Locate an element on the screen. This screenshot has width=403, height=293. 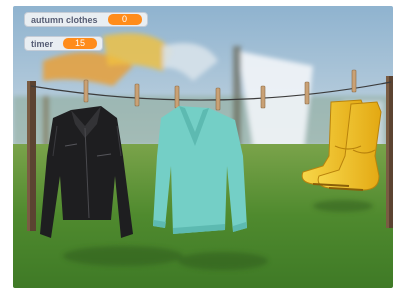
variable-monitor-autumn-clothes: autumn clothes 0 is located at coordinates (86, 19).